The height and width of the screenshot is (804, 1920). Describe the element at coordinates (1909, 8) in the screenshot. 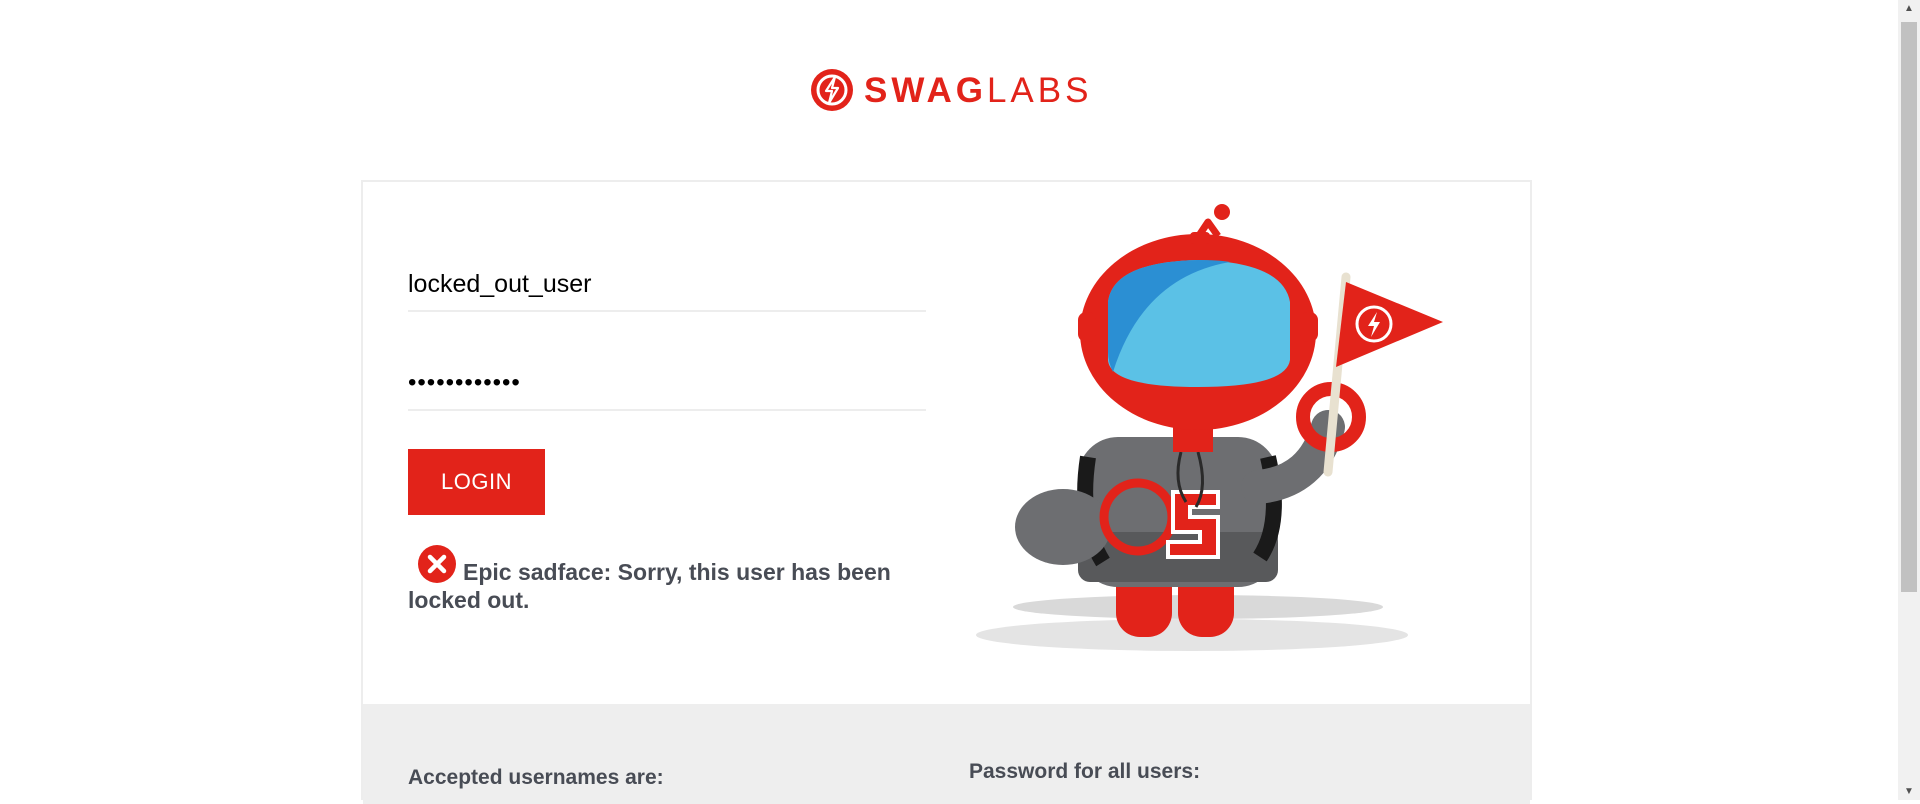

I see `scroll-up-arrow-icon: ▲` at that location.